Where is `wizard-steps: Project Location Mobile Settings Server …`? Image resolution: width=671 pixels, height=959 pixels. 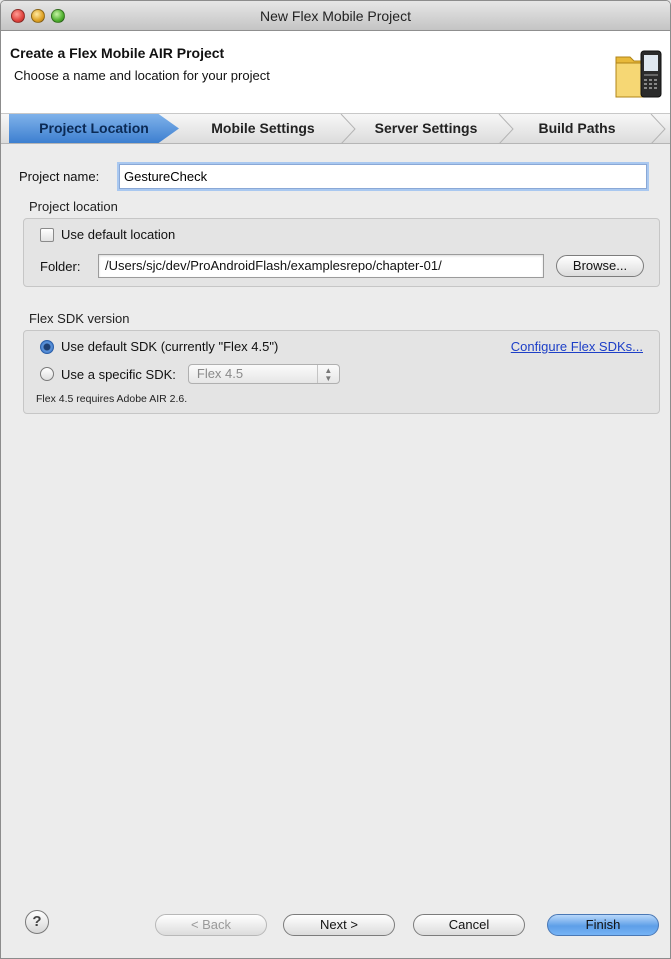
wizard-steps: Project Location Mobile Settings Server … is located at coordinates (335, 129).